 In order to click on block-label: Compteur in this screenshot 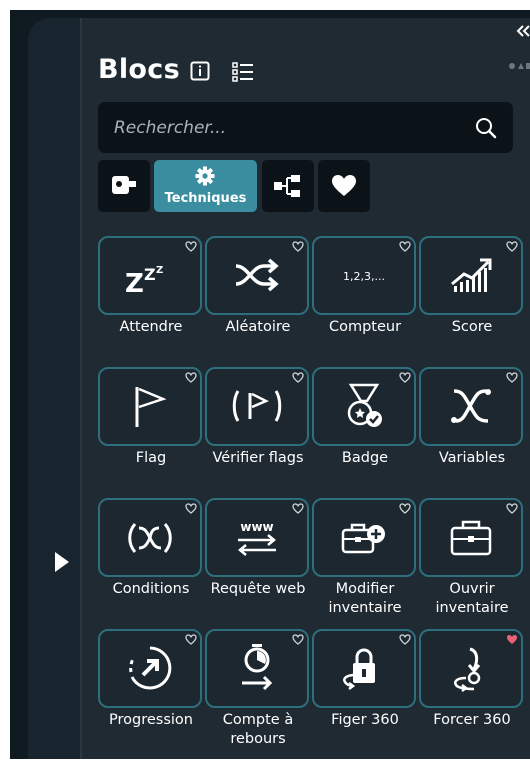, I will do `click(365, 327)`.